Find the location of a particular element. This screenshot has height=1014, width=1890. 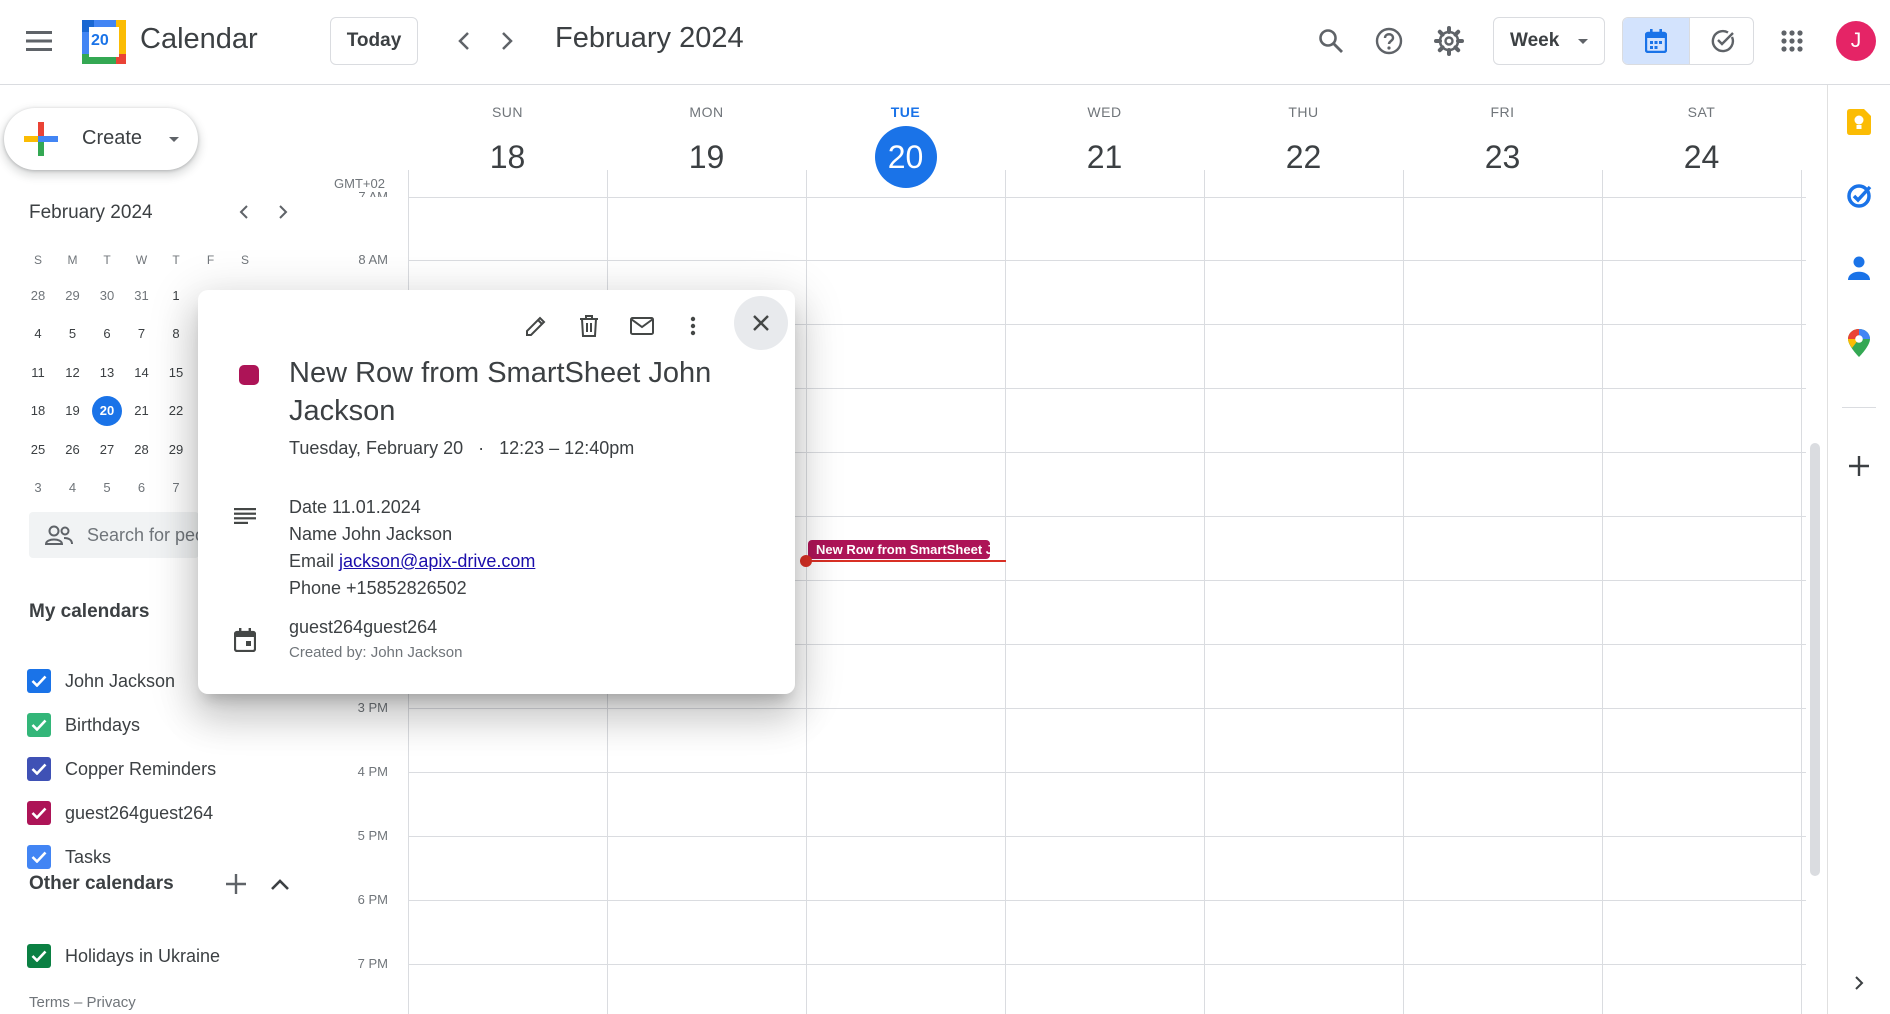

close-popup-button is located at coordinates (761, 323).